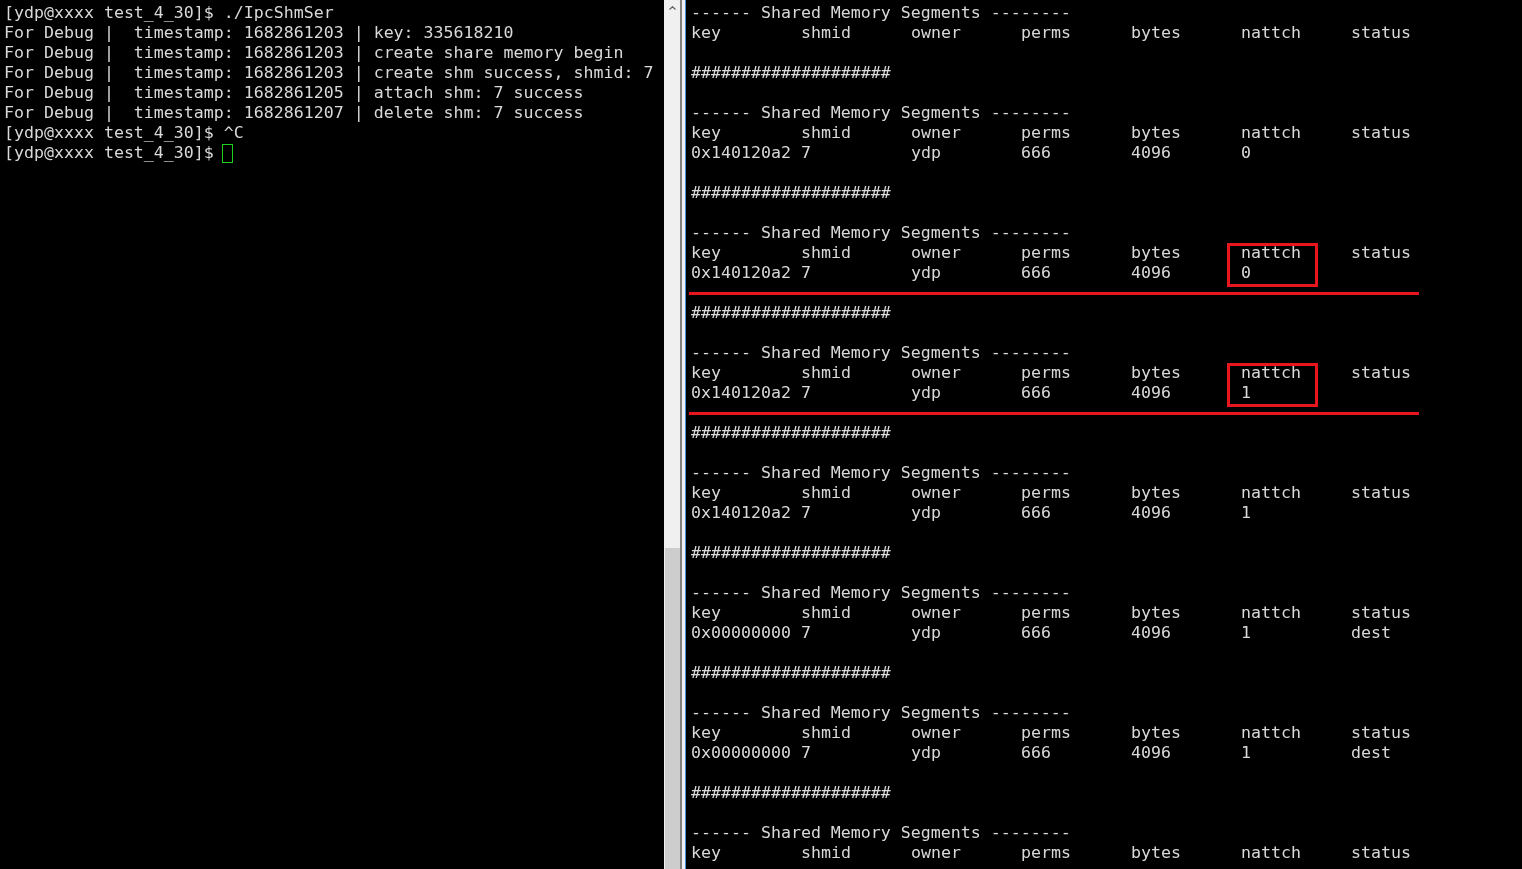  I want to click on column-value: 0, so click(1246, 153).